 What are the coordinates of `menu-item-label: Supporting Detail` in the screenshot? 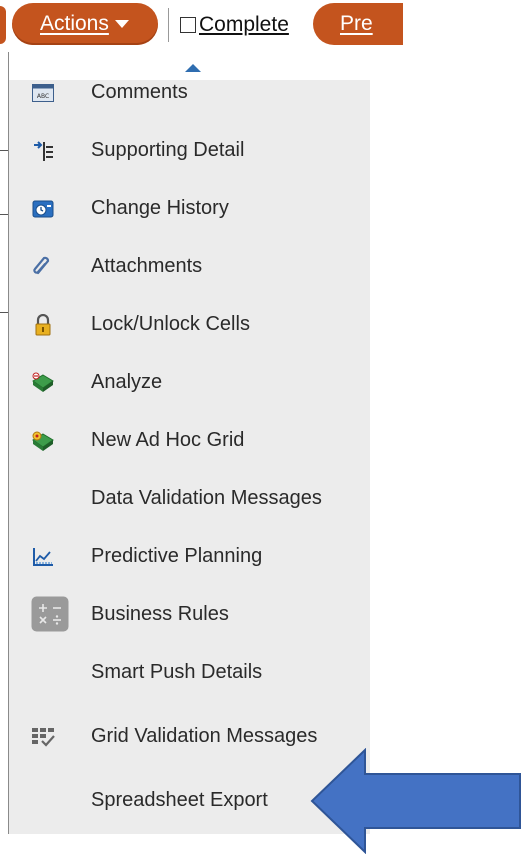 It's located at (168, 150).